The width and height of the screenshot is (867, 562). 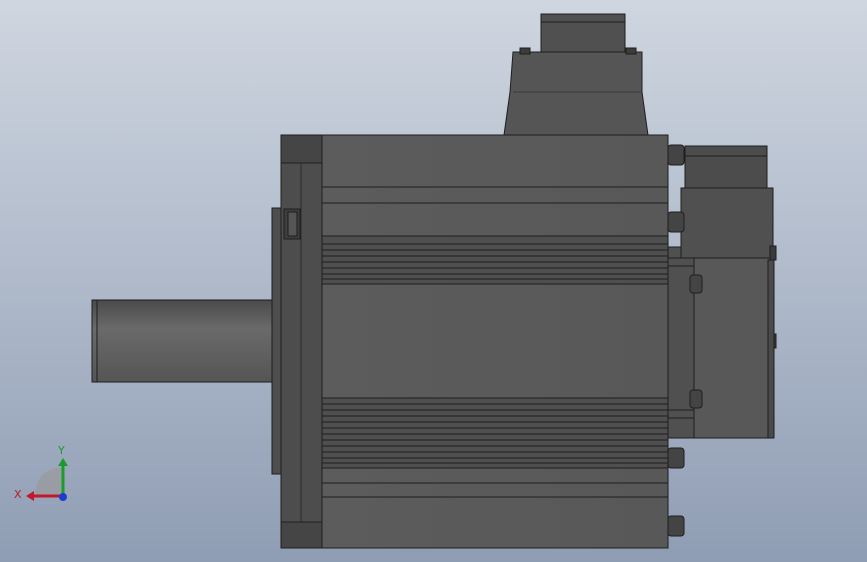 What do you see at coordinates (495, 260) in the screenshot?
I see `cooling-fins-upper` at bounding box center [495, 260].